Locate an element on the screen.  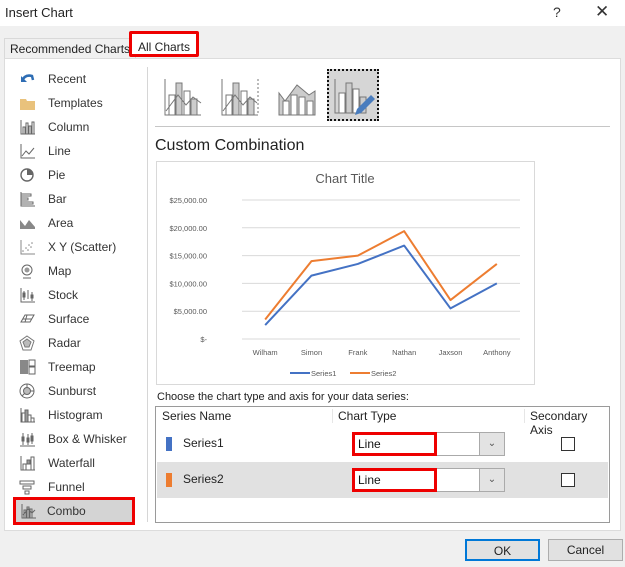
x-tick-label: Simon is located at coordinates (311, 352).